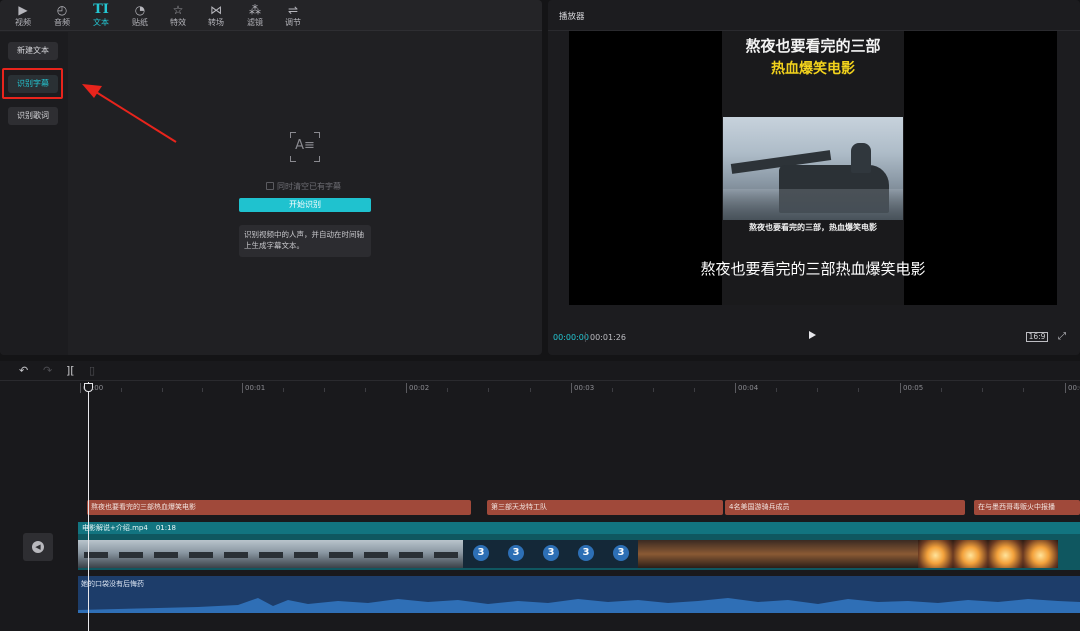 The image size is (1080, 631). What do you see at coordinates (23, 22) in the screenshot?
I see `tab-label: 视频` at bounding box center [23, 22].